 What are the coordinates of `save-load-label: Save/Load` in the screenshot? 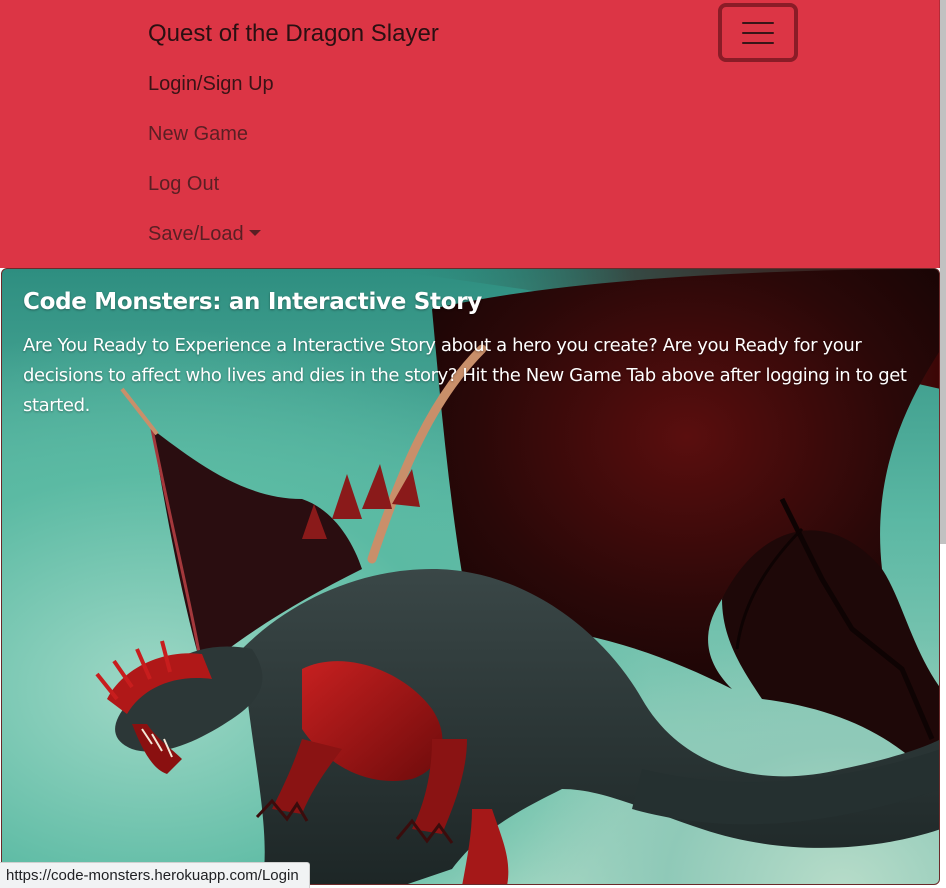 It's located at (196, 234).